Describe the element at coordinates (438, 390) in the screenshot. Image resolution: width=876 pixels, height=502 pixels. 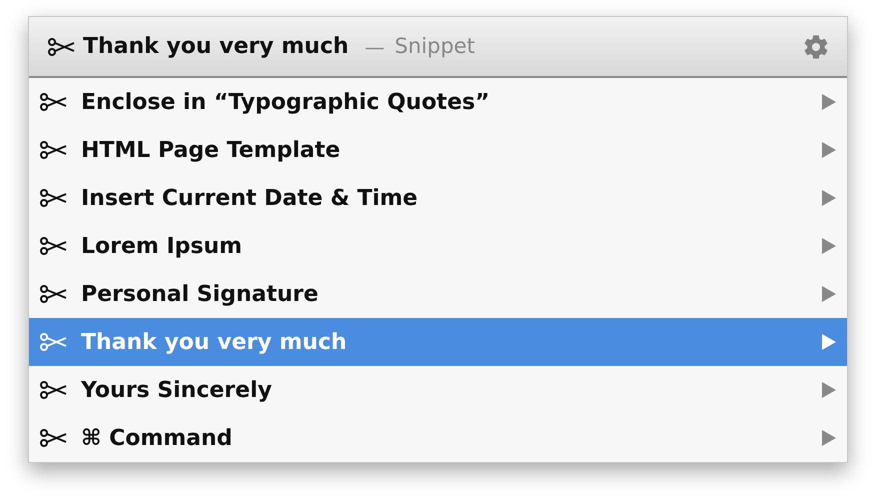
I see `menu-item: Yours Sincerely` at that location.